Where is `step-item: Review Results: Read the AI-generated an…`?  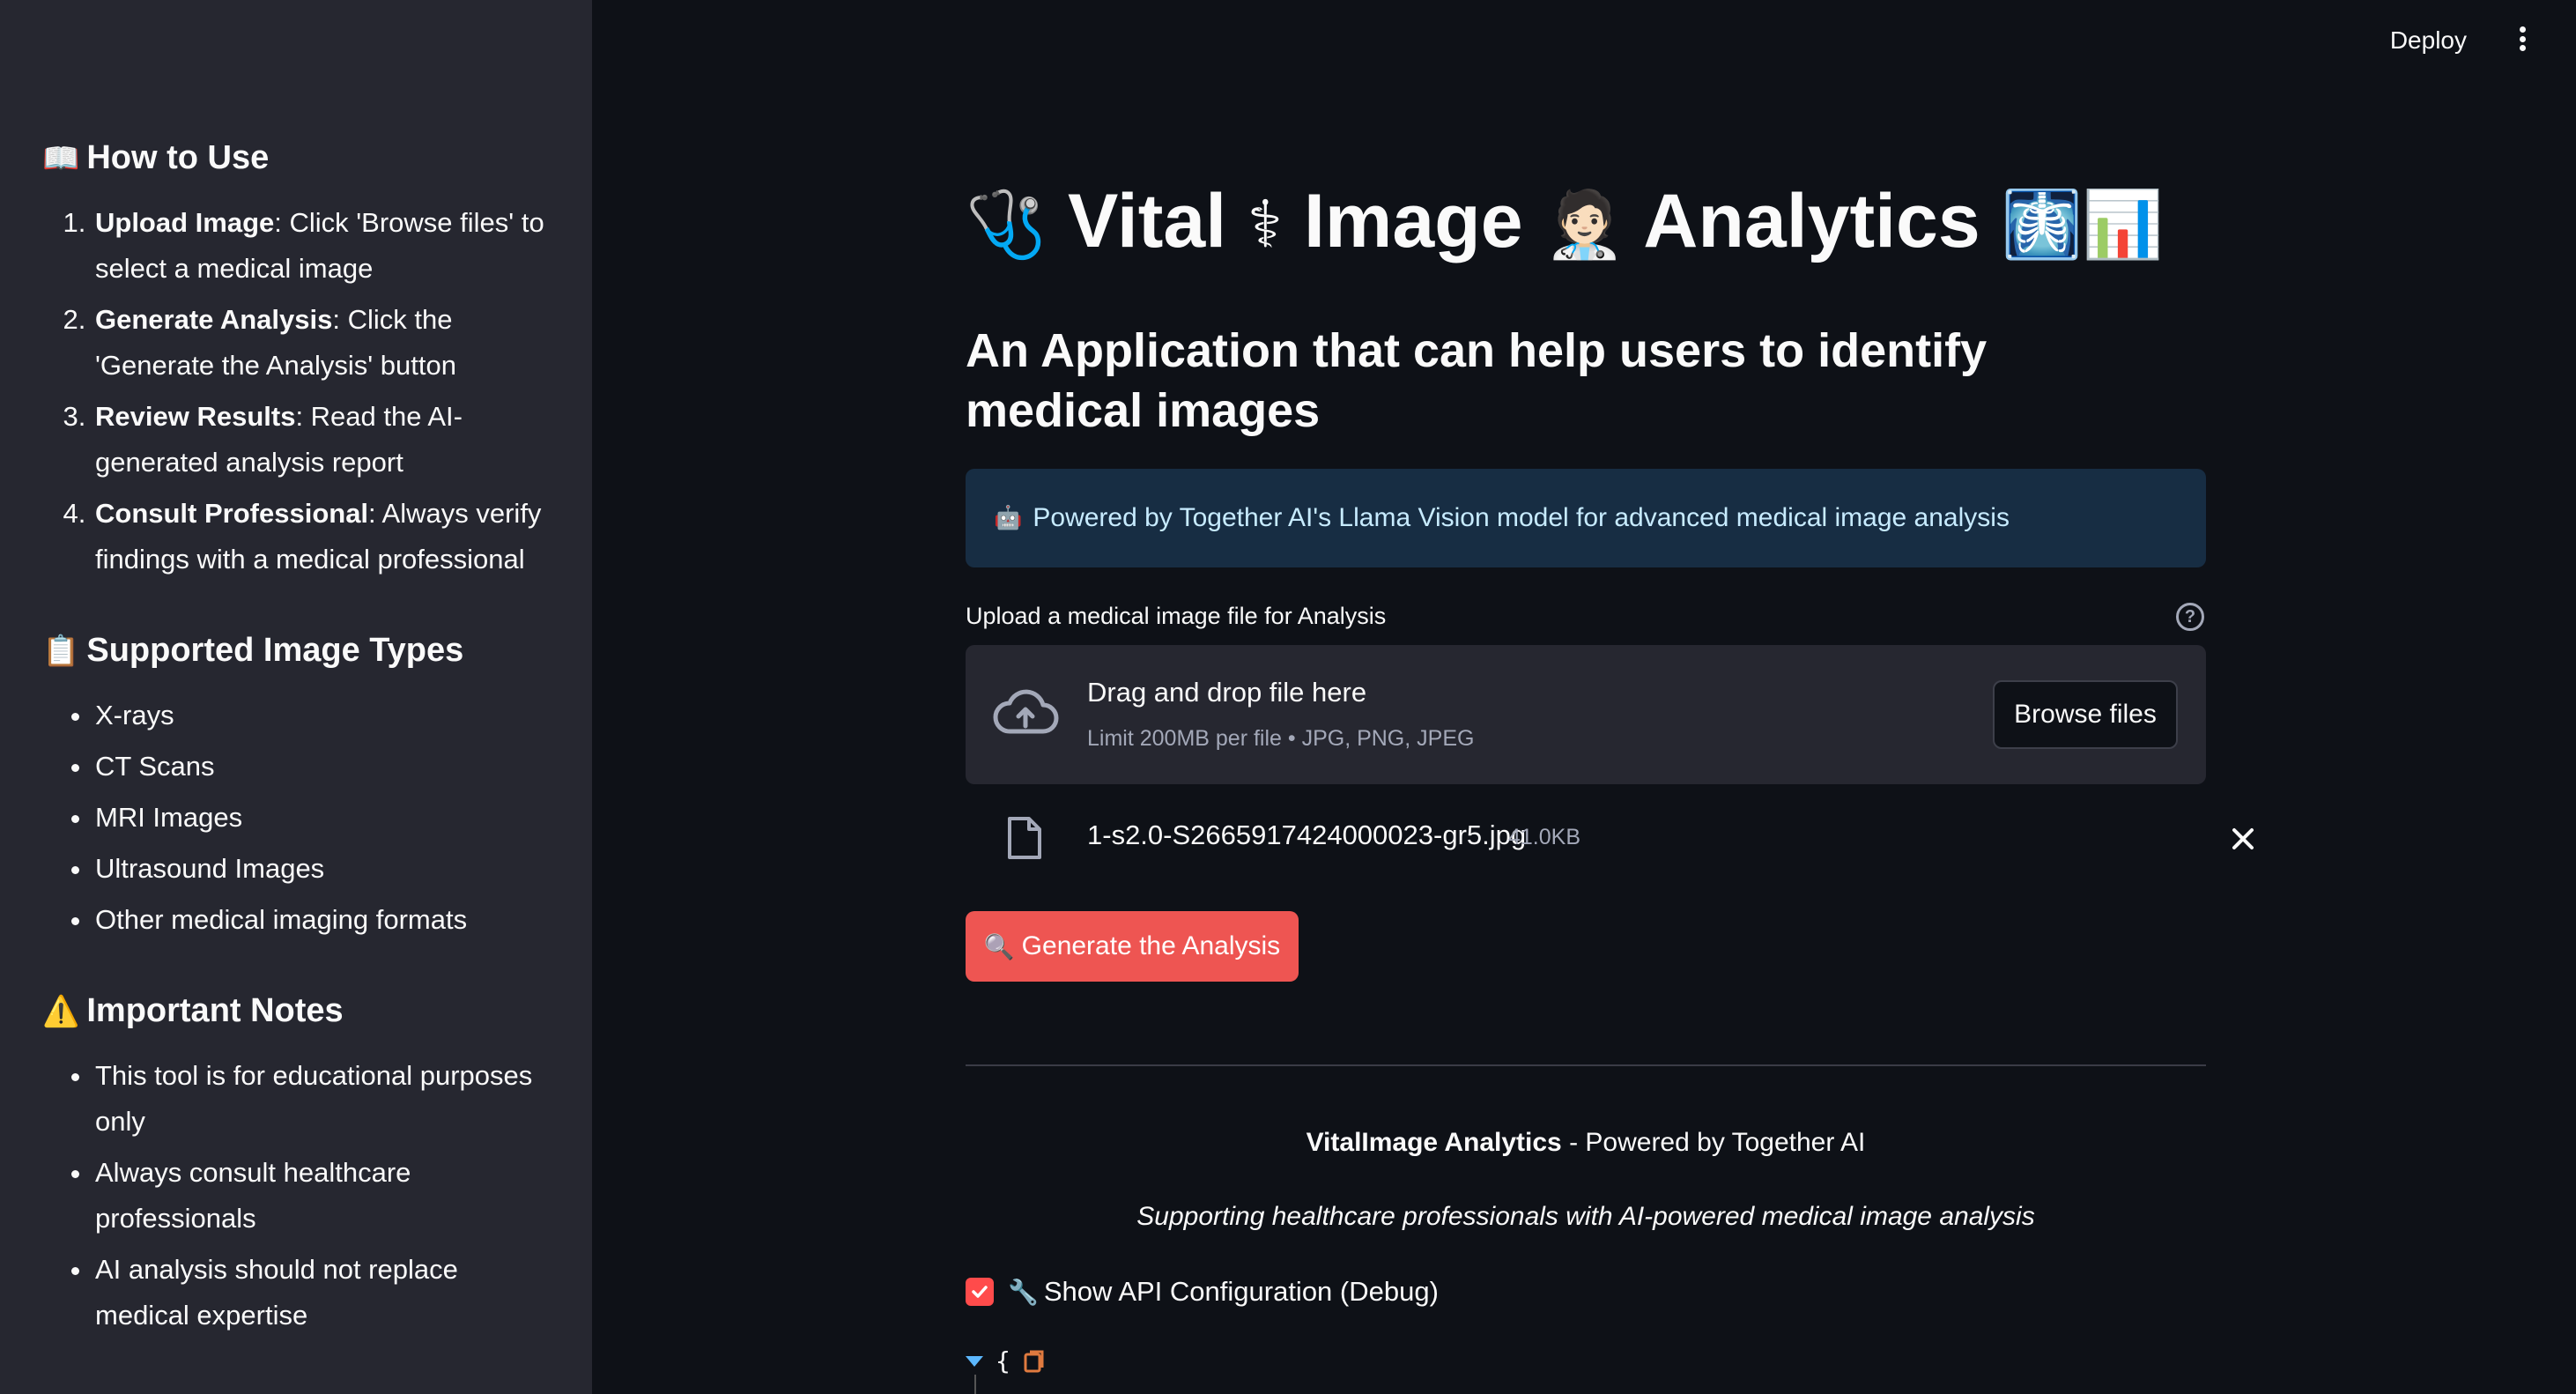
step-item: Review Results: Read the AI-generated an… is located at coordinates (322, 440).